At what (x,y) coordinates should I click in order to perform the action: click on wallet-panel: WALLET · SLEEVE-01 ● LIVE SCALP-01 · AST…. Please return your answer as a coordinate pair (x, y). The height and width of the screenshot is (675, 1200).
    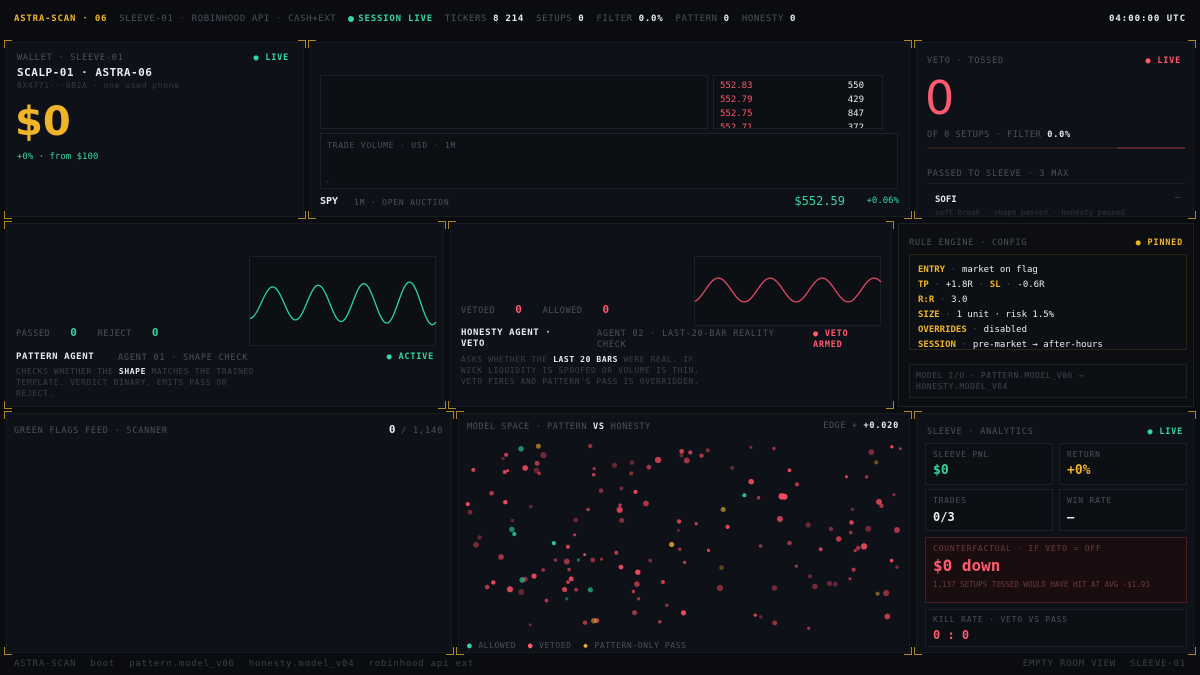
    Looking at the image, I should click on (155, 129).